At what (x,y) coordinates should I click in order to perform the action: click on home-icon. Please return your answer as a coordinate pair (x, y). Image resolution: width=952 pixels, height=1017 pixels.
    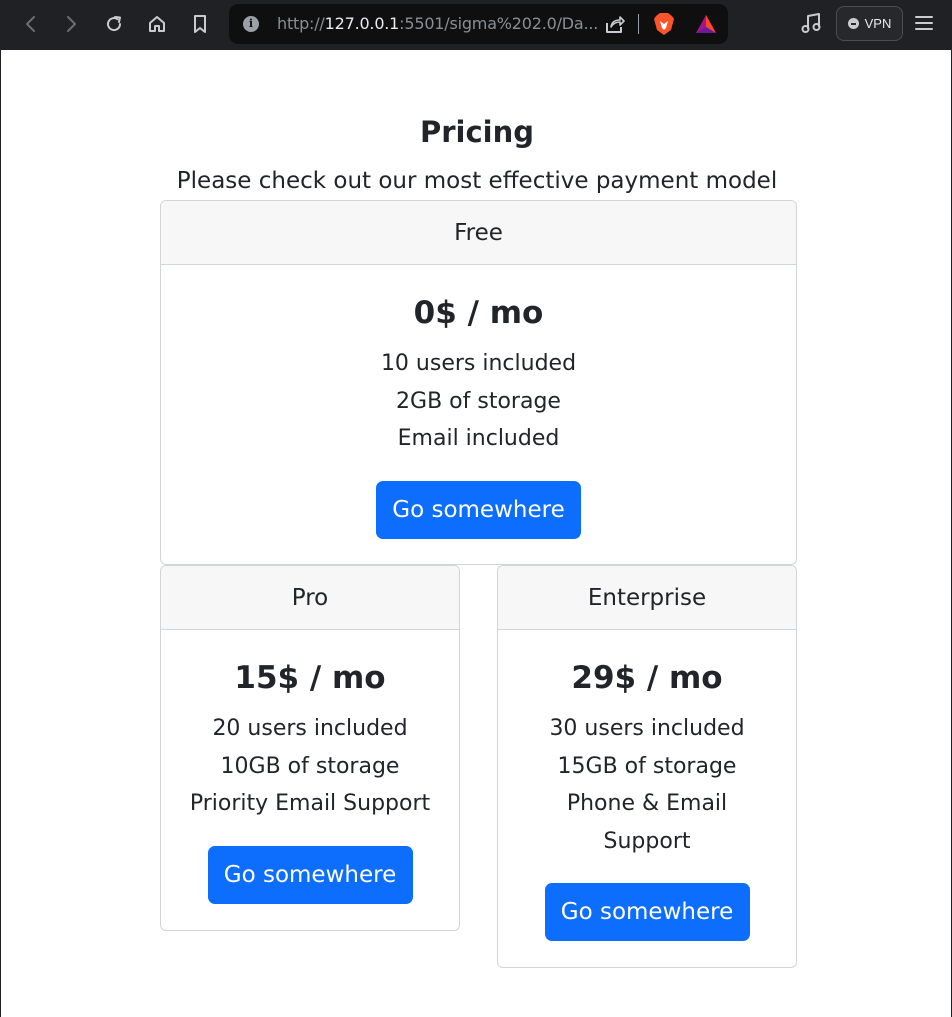
    Looking at the image, I should click on (157, 24).